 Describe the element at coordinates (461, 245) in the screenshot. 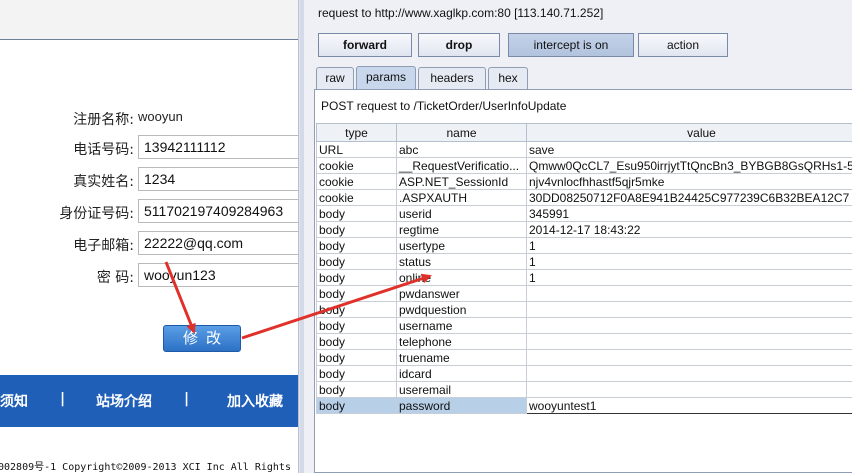

I see `param-name-cell: usertype` at that location.